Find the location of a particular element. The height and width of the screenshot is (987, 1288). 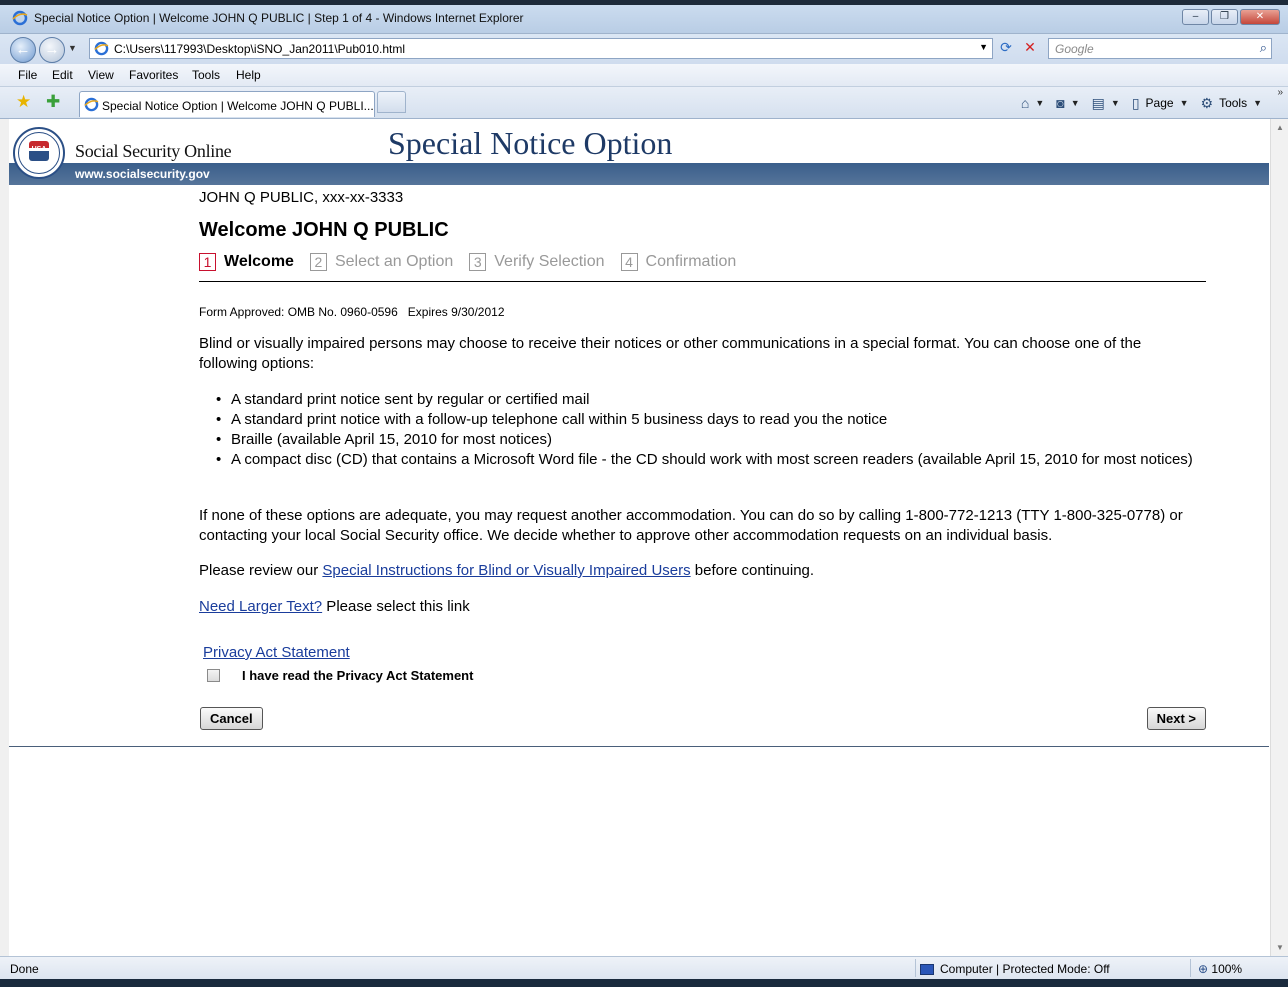

vertical-scrollbar: ▲ ▼ is located at coordinates (1279, 537).